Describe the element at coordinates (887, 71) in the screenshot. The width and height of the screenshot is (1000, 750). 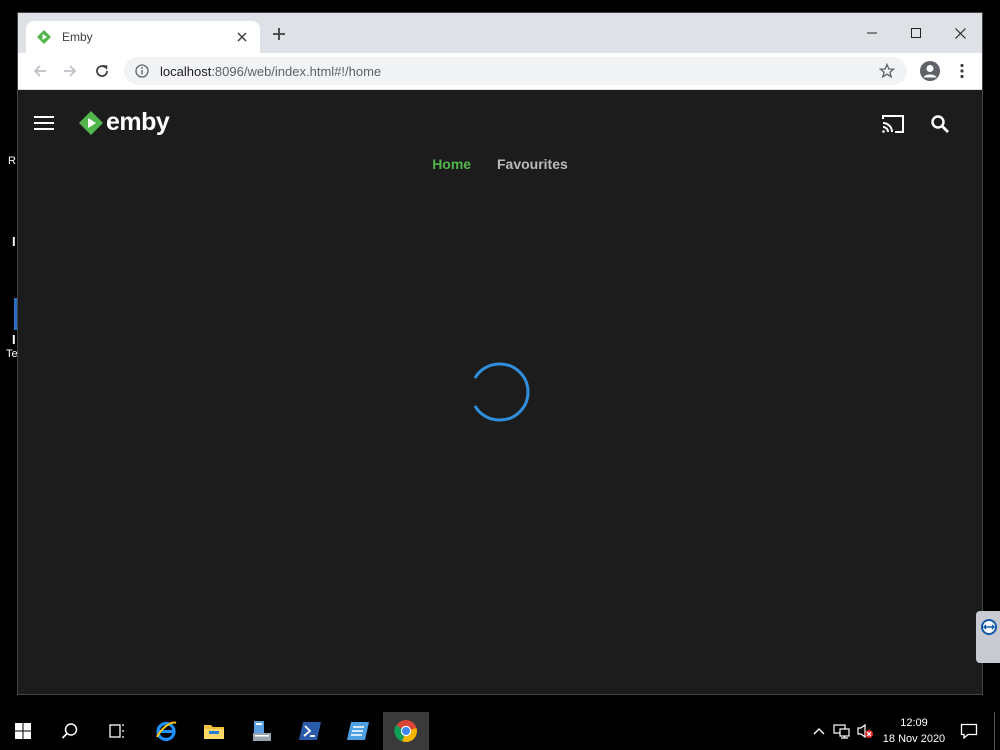
I see `bookmark-star-icon` at that location.